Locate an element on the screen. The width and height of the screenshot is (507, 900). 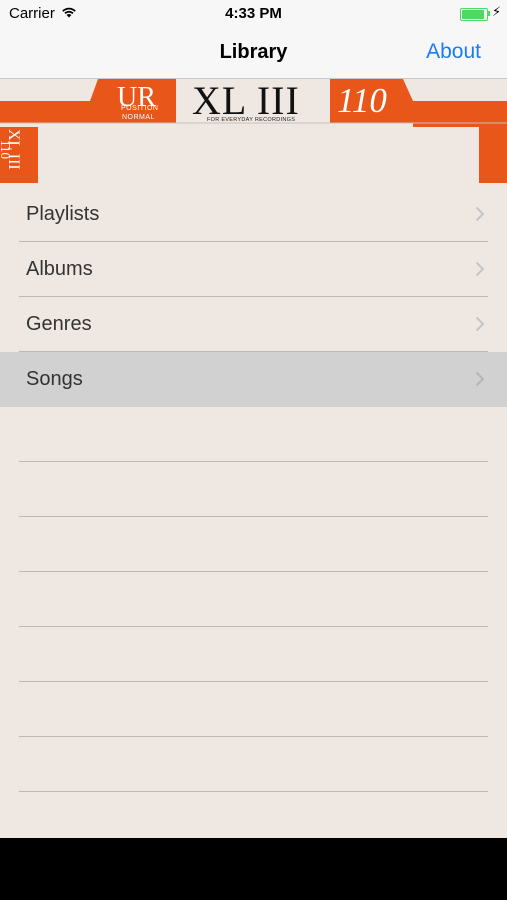
navigation-bar: Library About is located at coordinates (253, 53).